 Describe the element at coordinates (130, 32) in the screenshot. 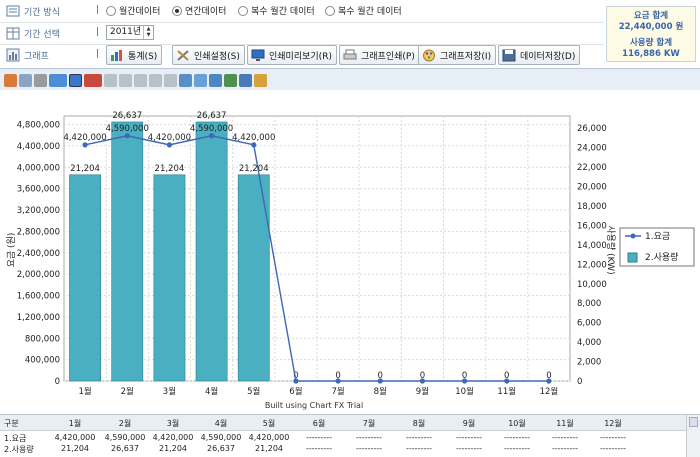

I see `year-stepper: 2011년 ▲ ▼` at that location.